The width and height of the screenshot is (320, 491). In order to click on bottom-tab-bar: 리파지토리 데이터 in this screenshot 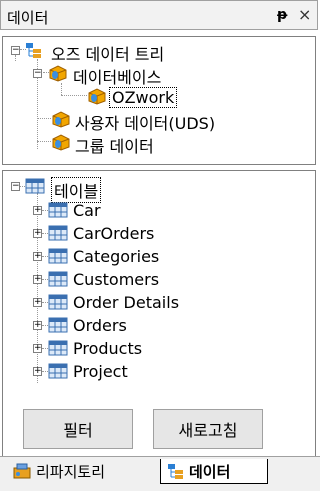, I will do `click(160, 473)`.